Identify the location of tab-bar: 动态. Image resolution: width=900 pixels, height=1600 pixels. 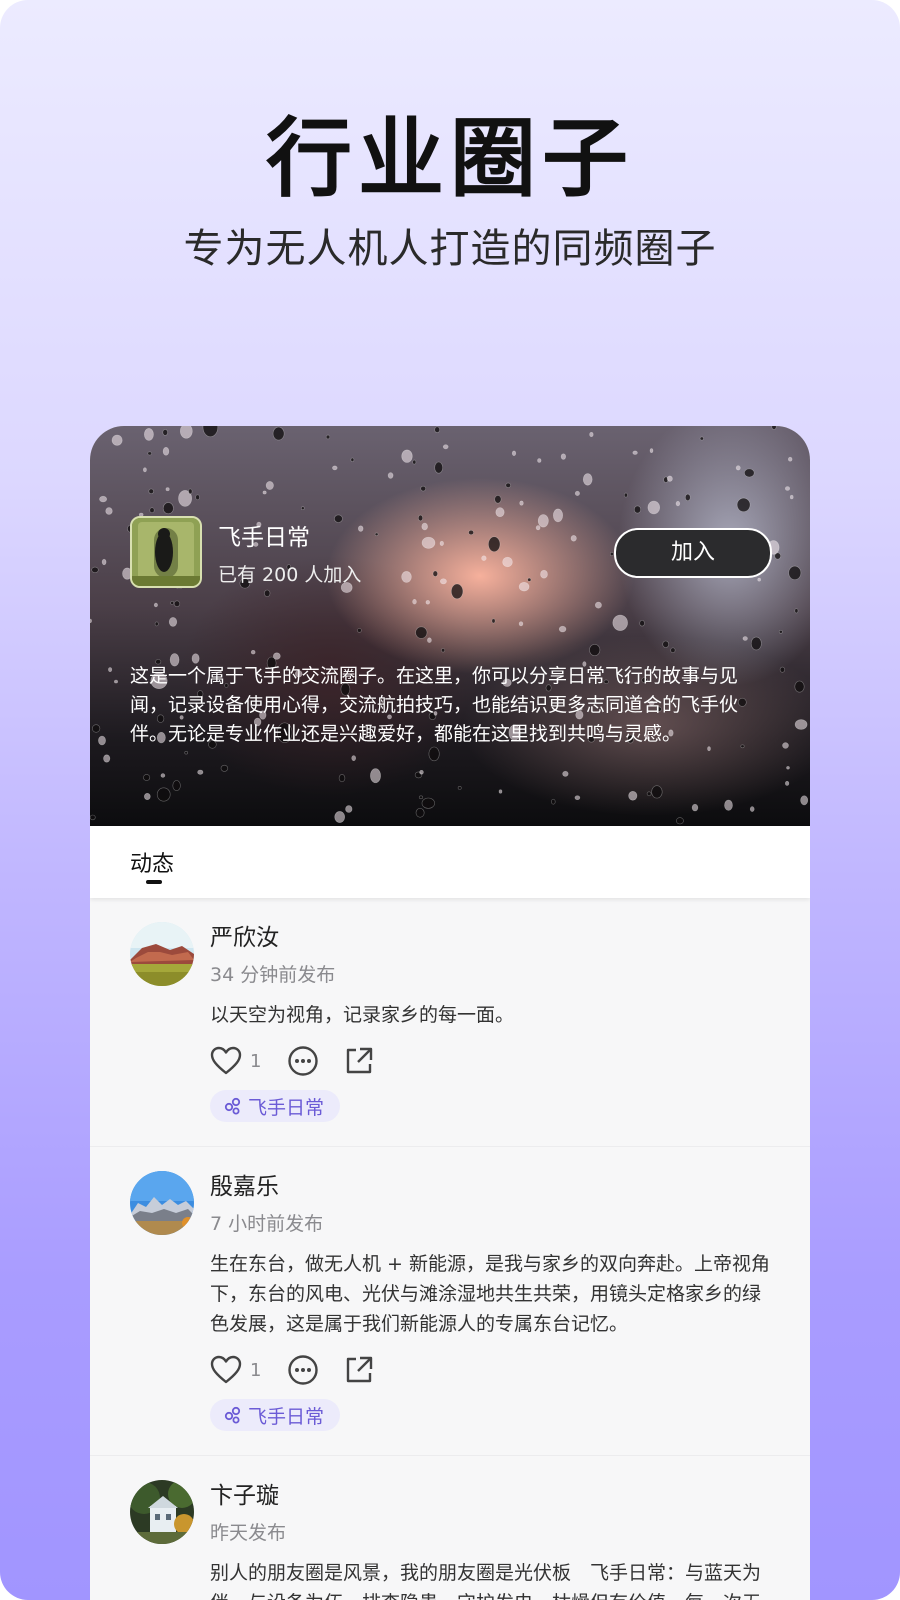
(450, 862).